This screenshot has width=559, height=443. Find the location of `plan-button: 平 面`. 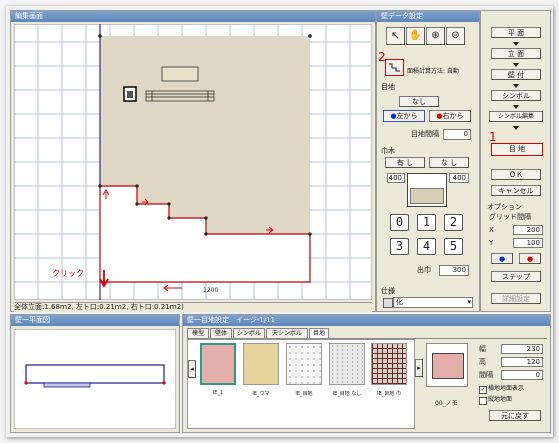

plan-button: 平 面 is located at coordinates (516, 32).